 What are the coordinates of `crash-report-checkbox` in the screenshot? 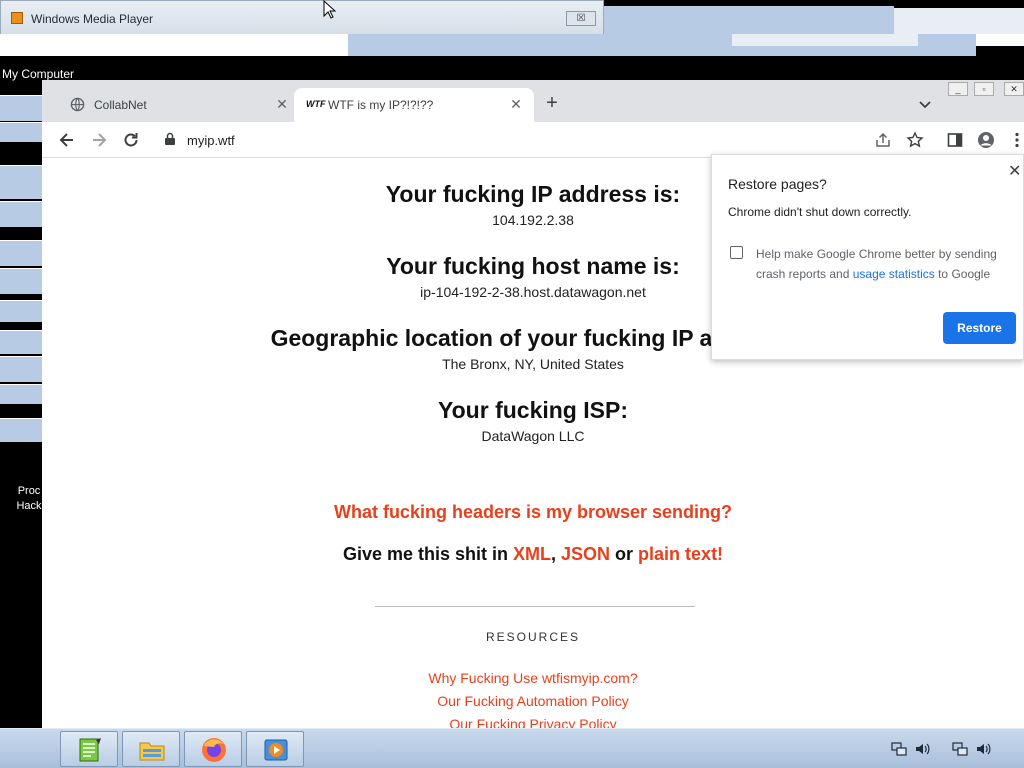 It's located at (736, 252).